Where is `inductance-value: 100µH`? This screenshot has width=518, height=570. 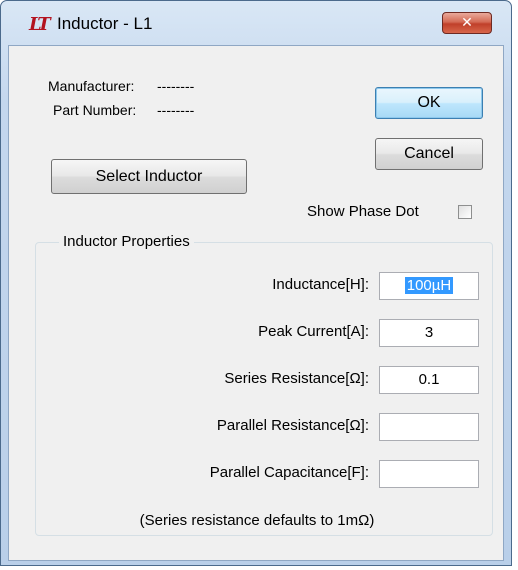 inductance-value: 100µH is located at coordinates (429, 285).